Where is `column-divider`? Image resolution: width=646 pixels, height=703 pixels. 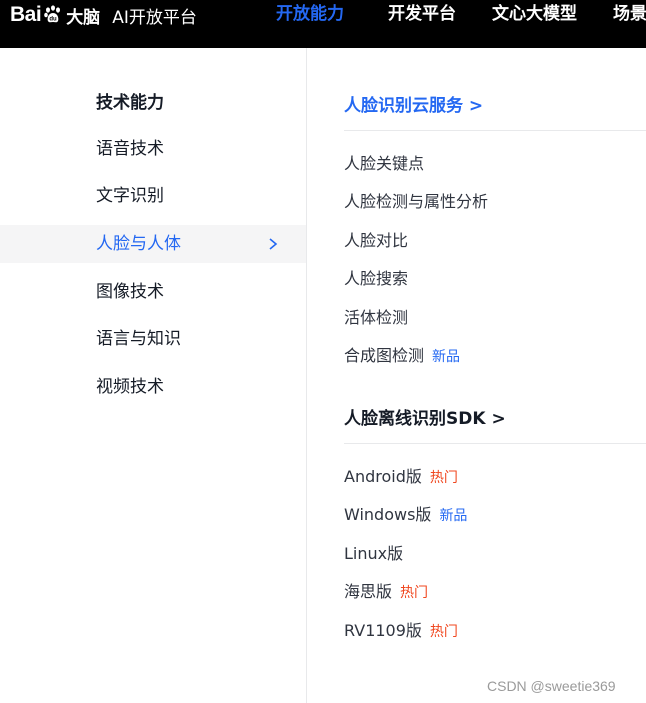 column-divider is located at coordinates (306, 375).